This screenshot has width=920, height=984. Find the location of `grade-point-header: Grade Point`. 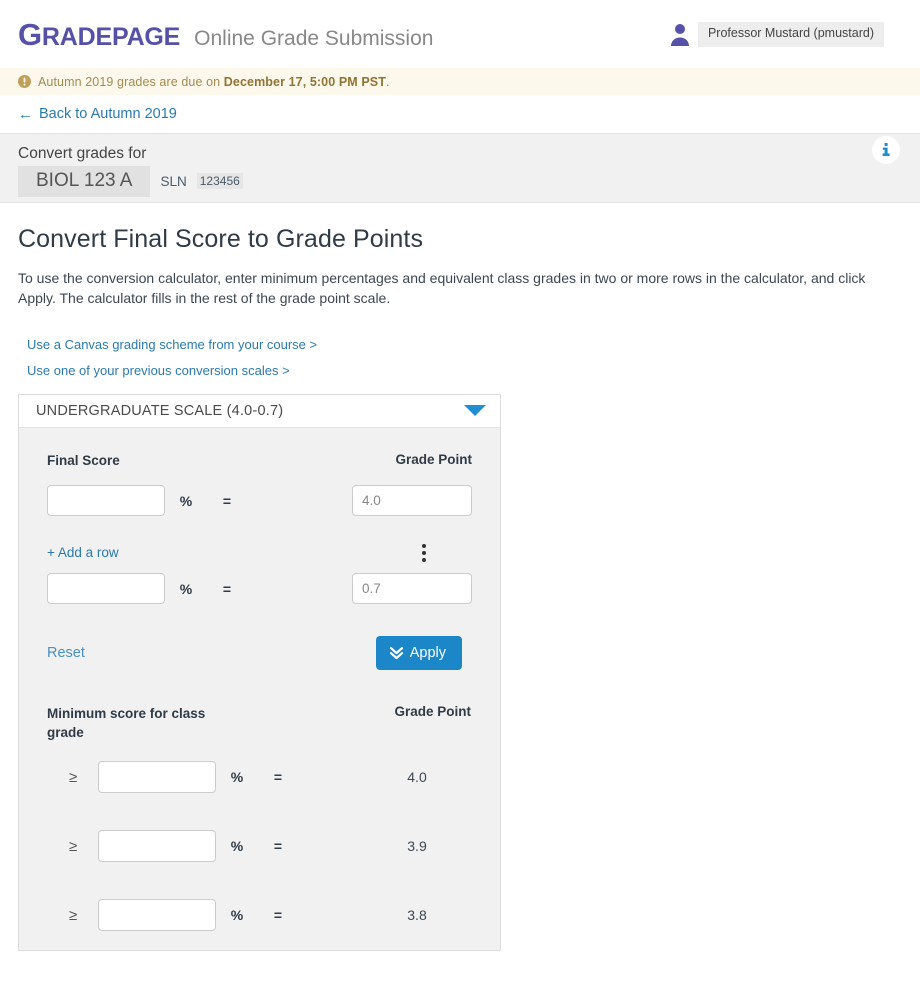

grade-point-header: Grade Point is located at coordinates (433, 459).